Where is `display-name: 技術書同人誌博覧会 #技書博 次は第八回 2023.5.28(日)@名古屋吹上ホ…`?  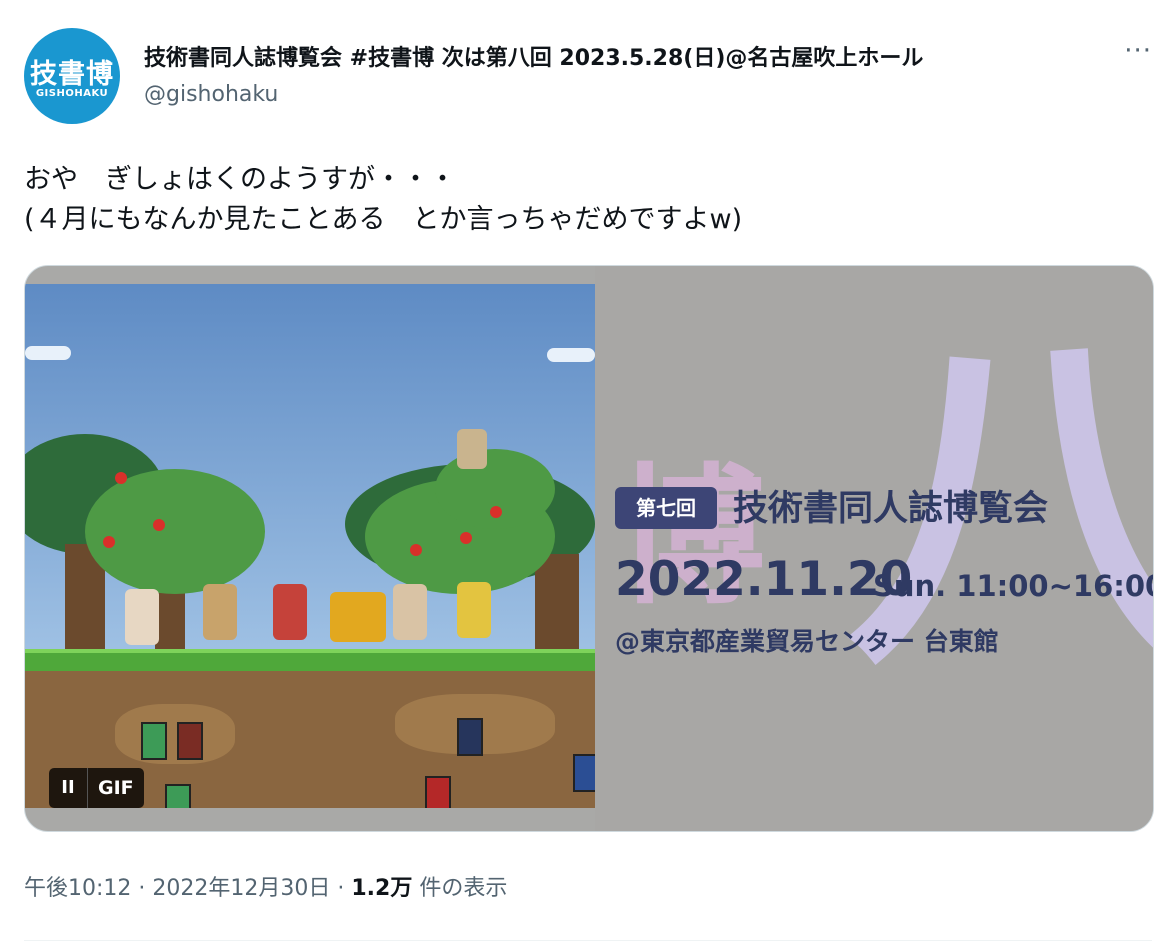 display-name: 技術書同人誌博覧会 #技書博 次は第八回 2023.5.28(日)@名古屋吹上ホ… is located at coordinates (609, 56).